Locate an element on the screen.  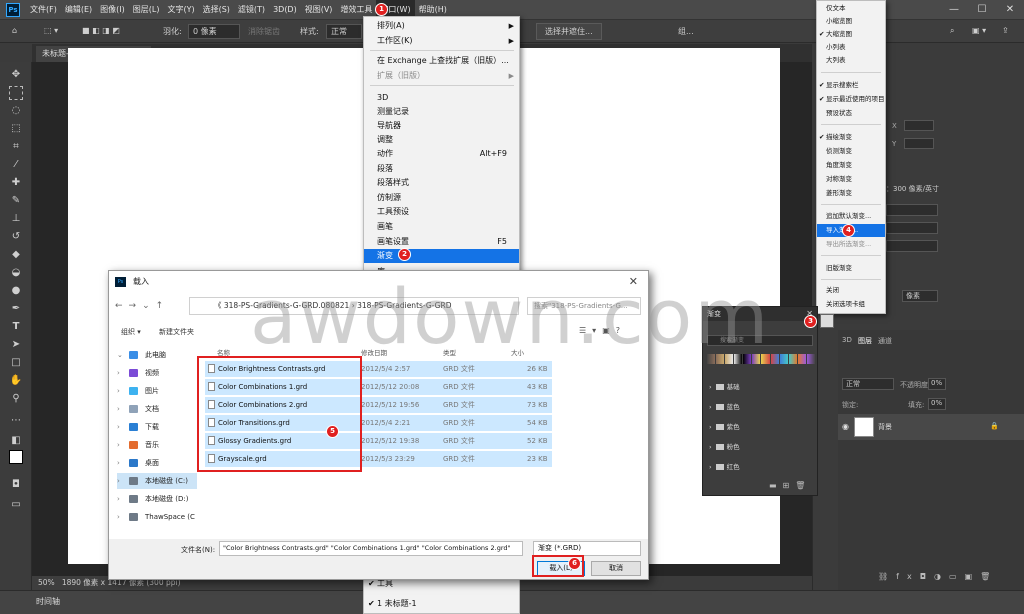
menu-image: 图像(I) is located at coordinates (112, 10).